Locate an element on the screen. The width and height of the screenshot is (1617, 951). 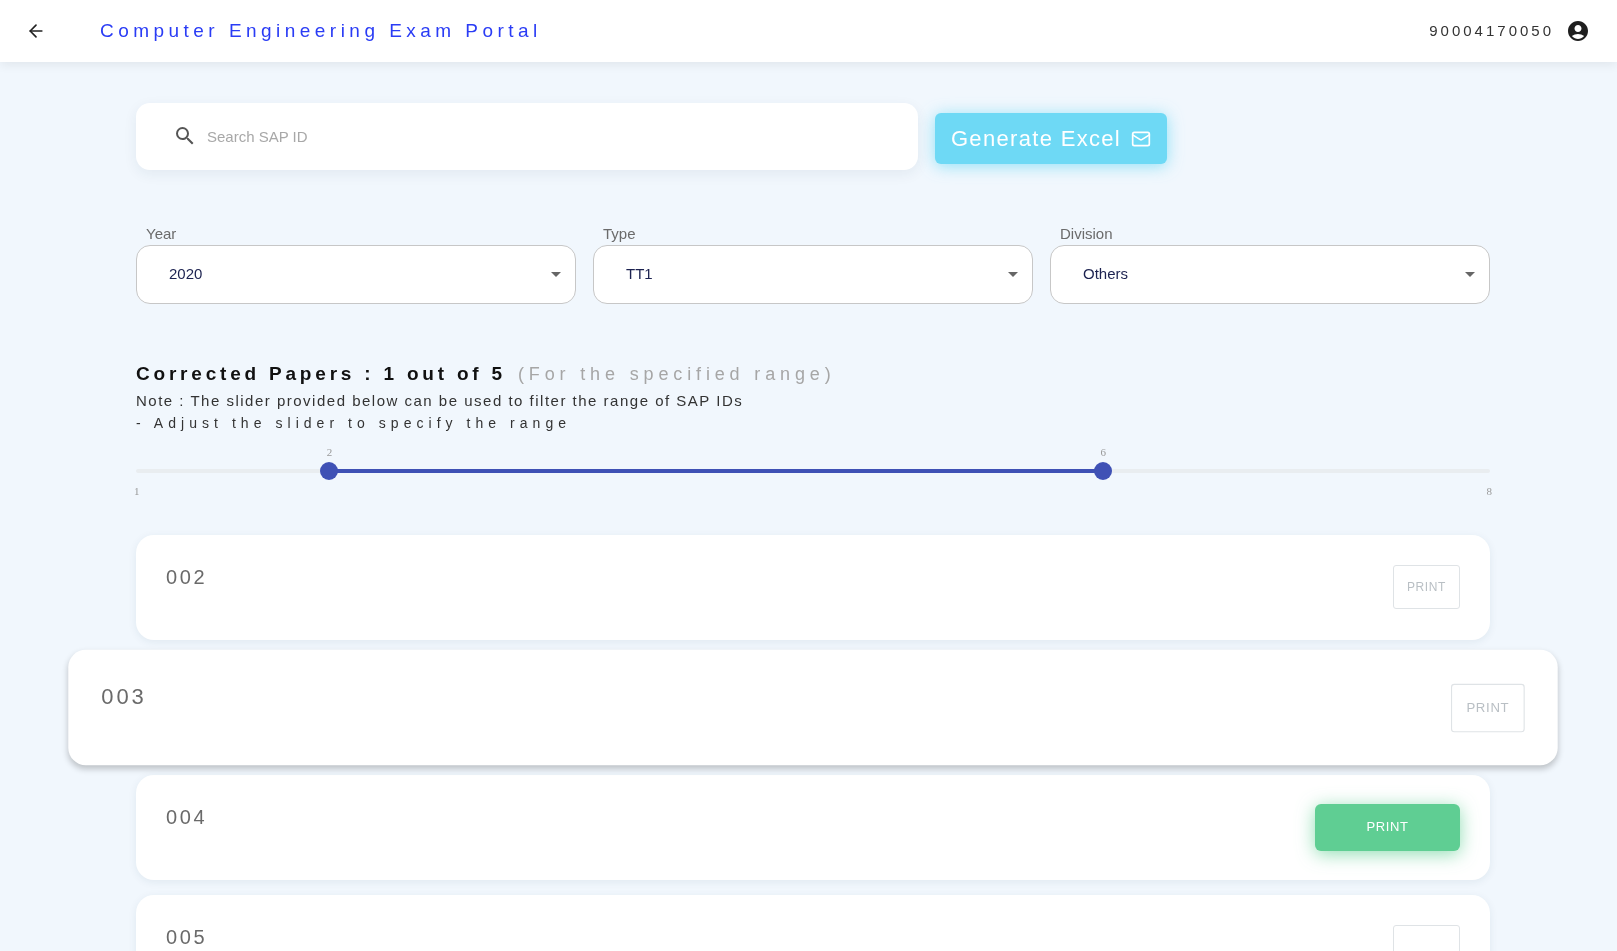
paper-id: 003 is located at coordinates (124, 695).